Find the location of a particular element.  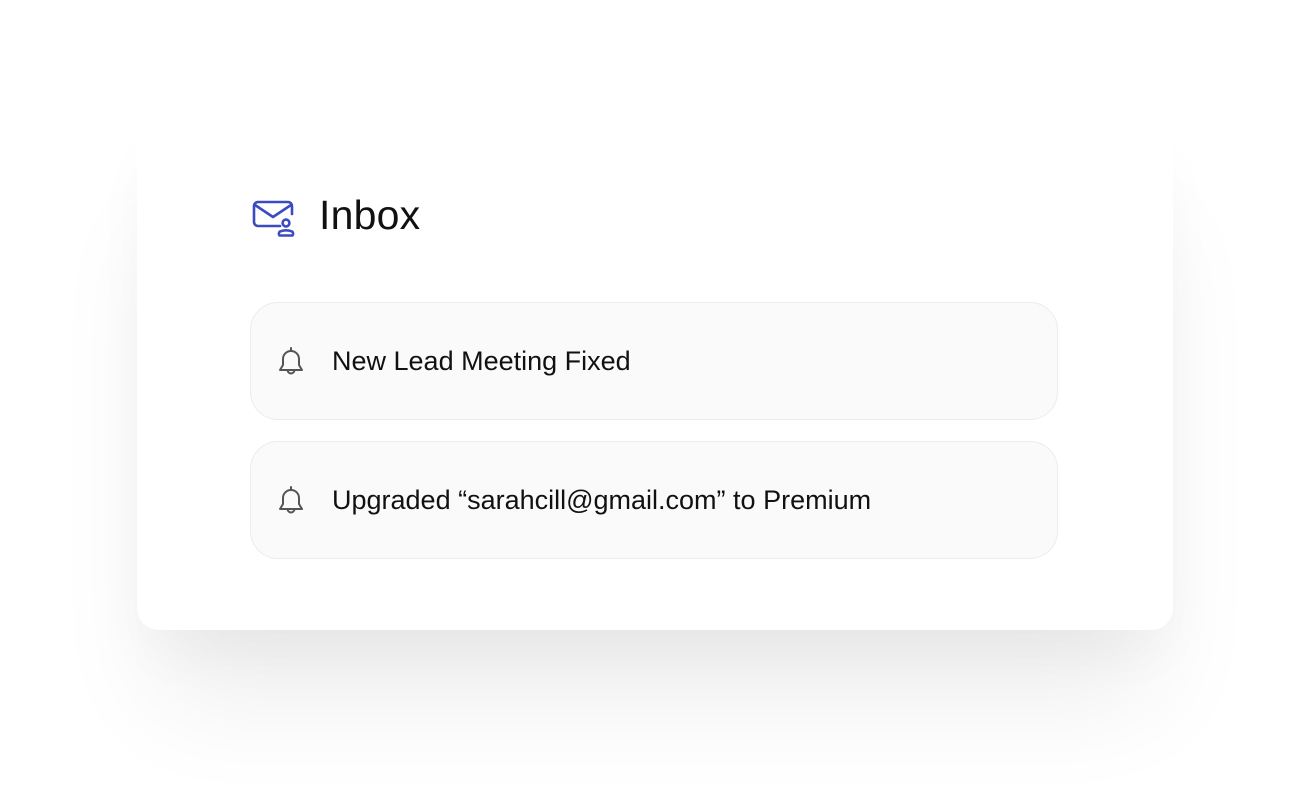

notification-item: New Lead Meeting Fixed is located at coordinates (654, 361).